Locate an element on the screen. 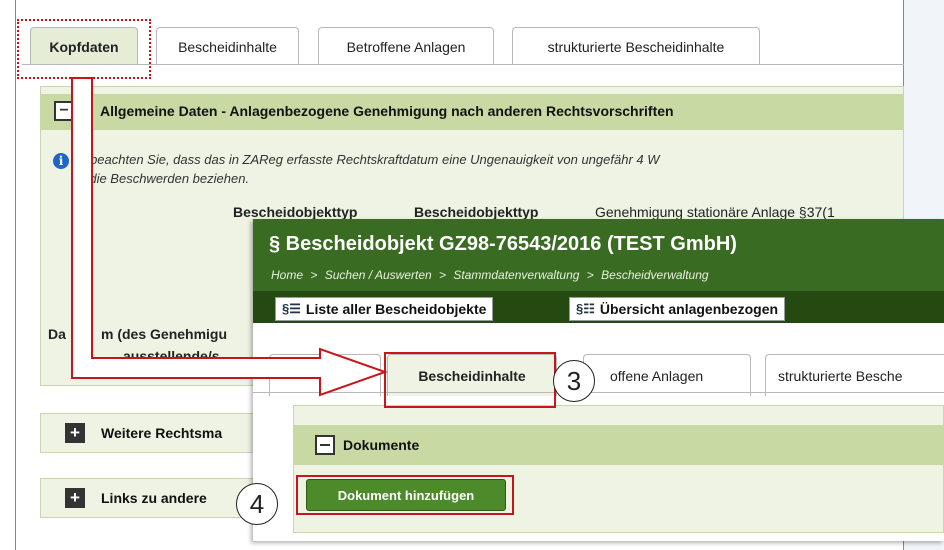  step-4-badge: 4 is located at coordinates (257, 504).